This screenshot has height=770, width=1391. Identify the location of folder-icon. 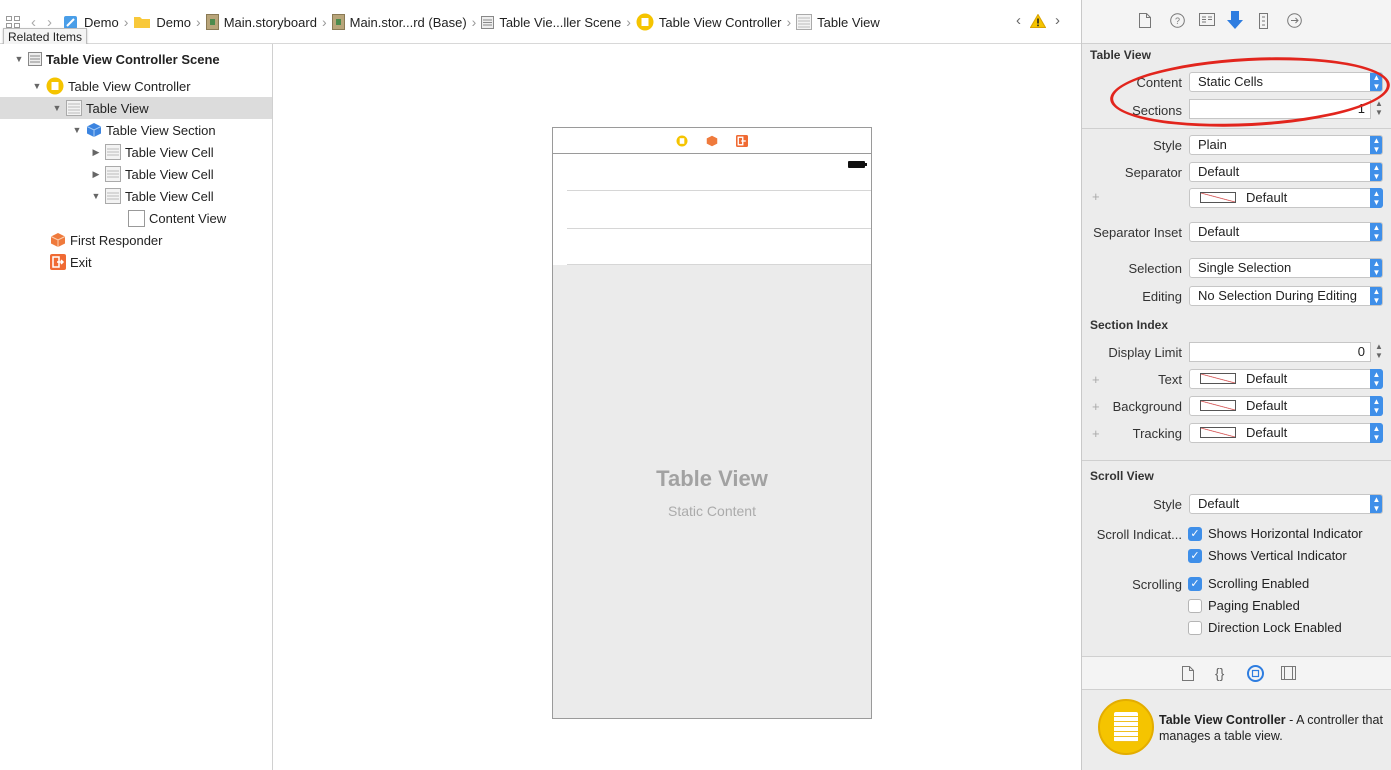
(142, 22).